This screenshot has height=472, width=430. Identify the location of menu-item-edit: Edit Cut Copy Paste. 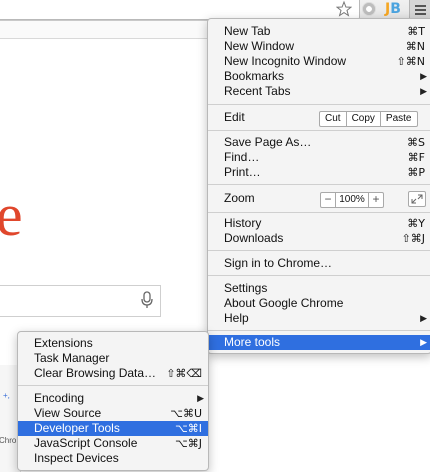
(319, 118).